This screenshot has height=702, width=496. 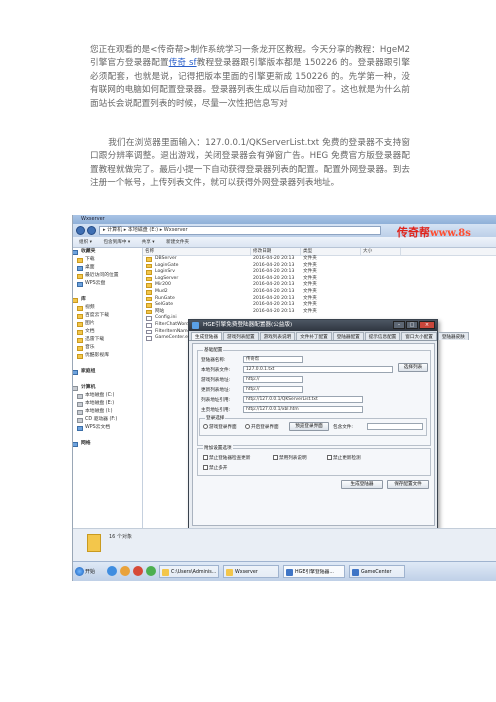 I want to click on organize-button: 组织 ▾, so click(x=85, y=242).